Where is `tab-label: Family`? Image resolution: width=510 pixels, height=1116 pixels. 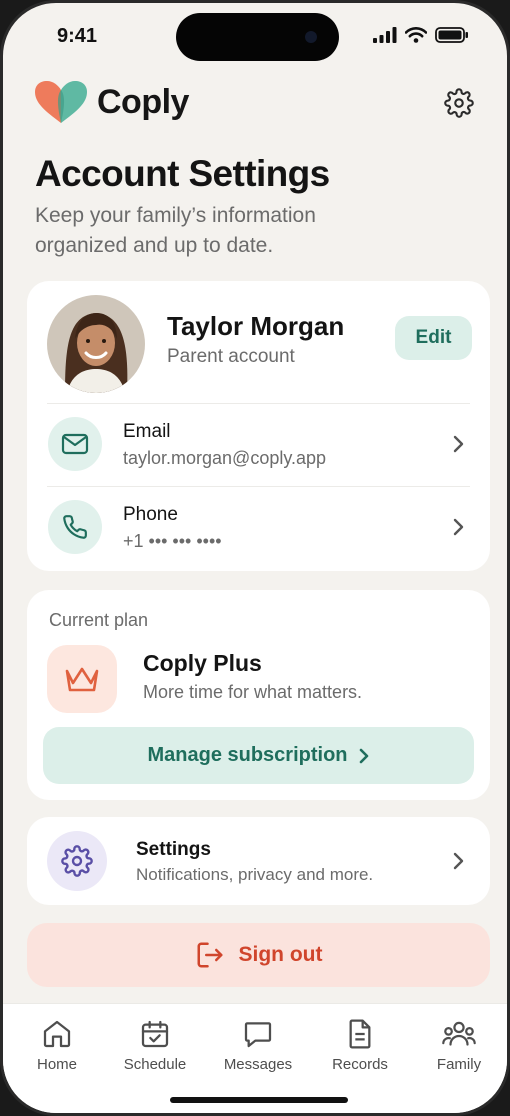
tab-label: Family is located at coordinates (459, 1064).